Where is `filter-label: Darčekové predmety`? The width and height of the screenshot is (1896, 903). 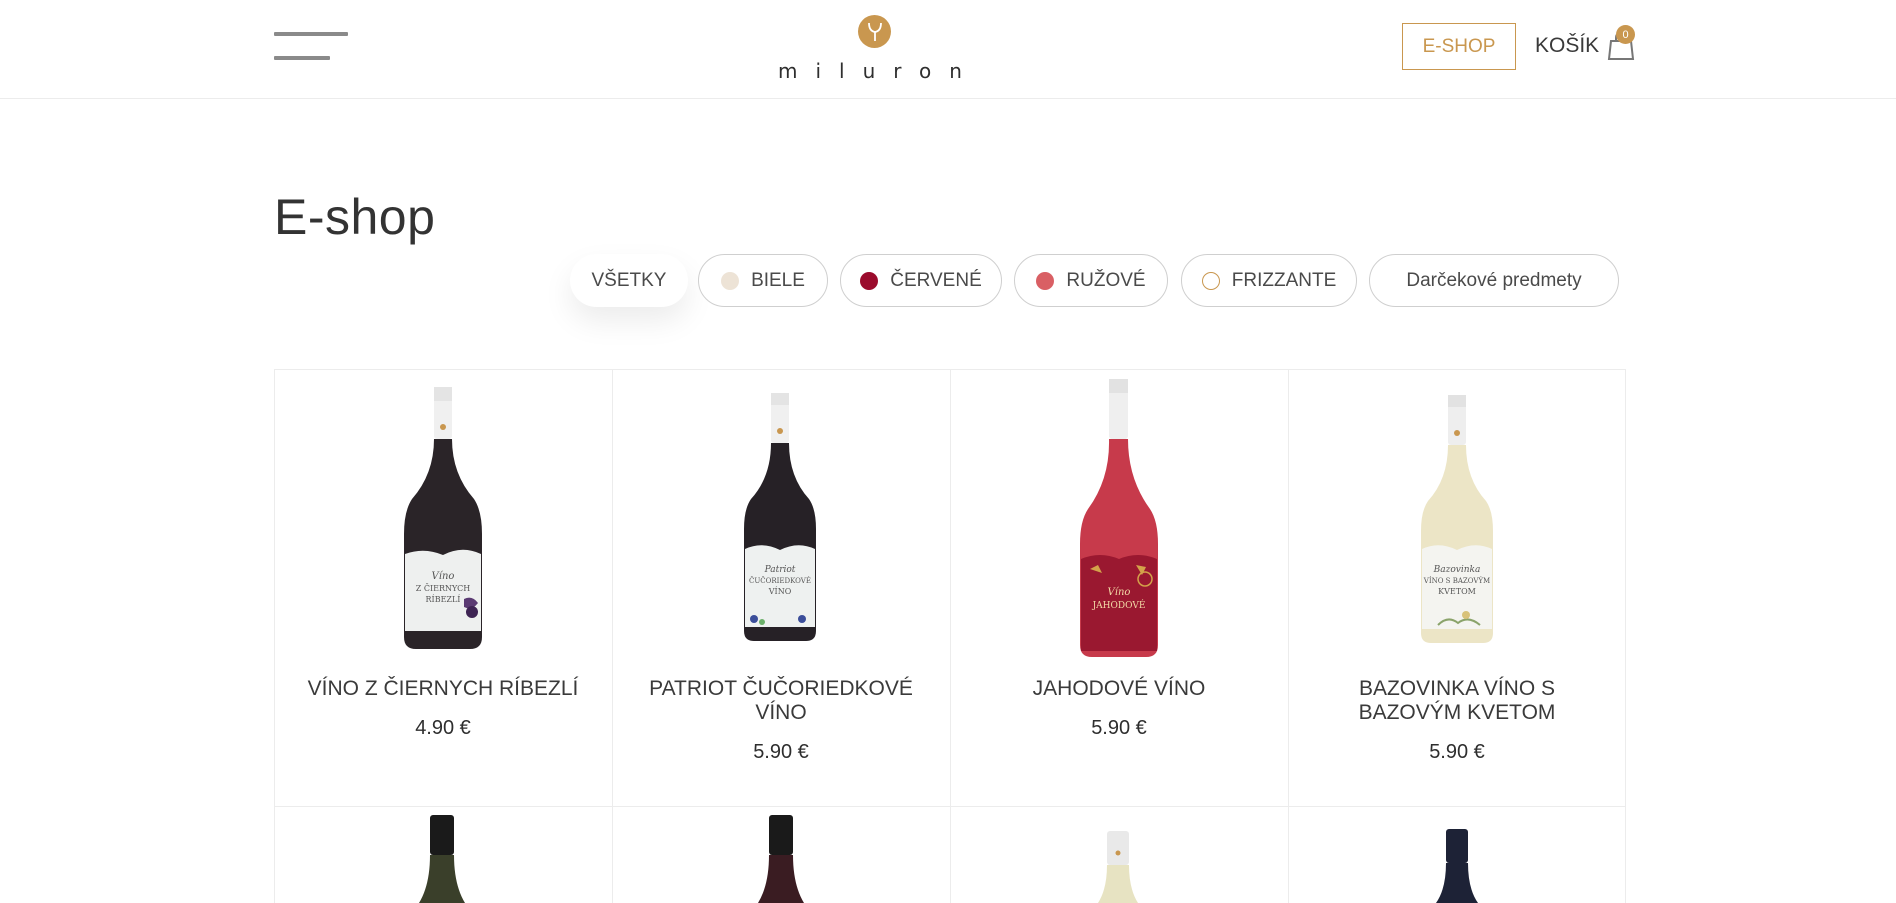
filter-label: Darčekové predmety is located at coordinates (1494, 280).